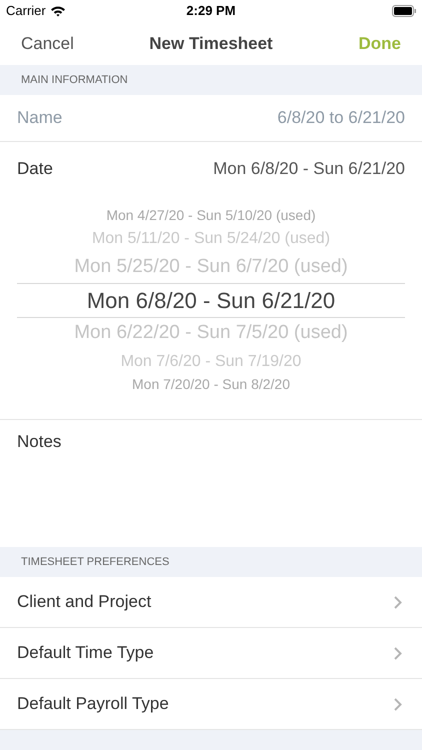  What do you see at coordinates (211, 267) in the screenshot?
I see `picker-option: Mon 5/25/20 - Sun 6/7/20 (used)` at bounding box center [211, 267].